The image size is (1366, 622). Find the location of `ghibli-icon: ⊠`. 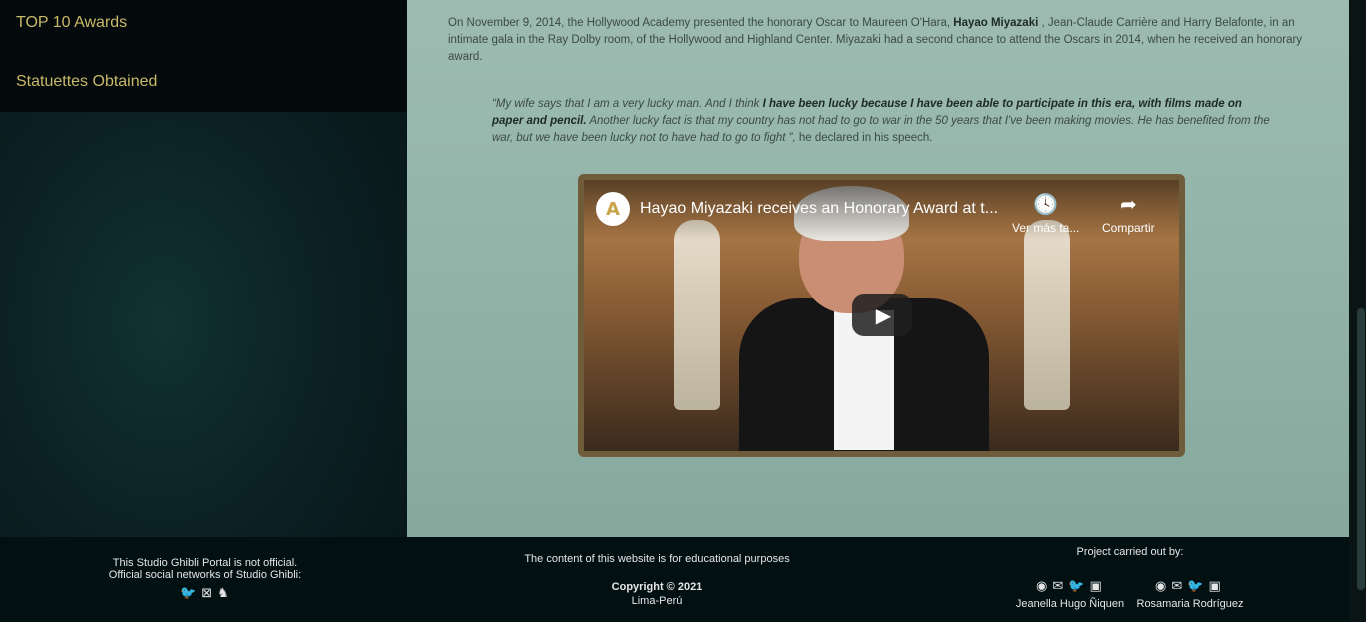

ghibli-icon: ⊠ is located at coordinates (206, 593).